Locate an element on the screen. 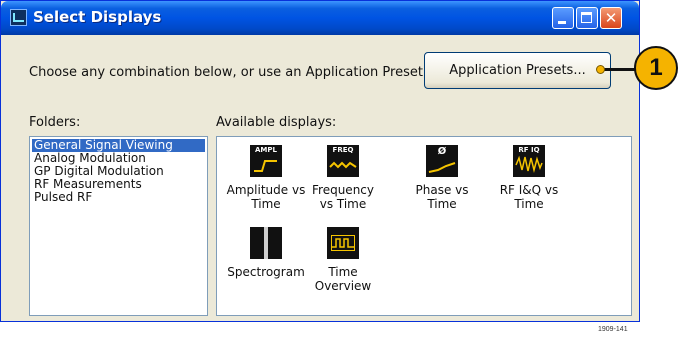  available-displays-label: Available displays: is located at coordinates (276, 122).